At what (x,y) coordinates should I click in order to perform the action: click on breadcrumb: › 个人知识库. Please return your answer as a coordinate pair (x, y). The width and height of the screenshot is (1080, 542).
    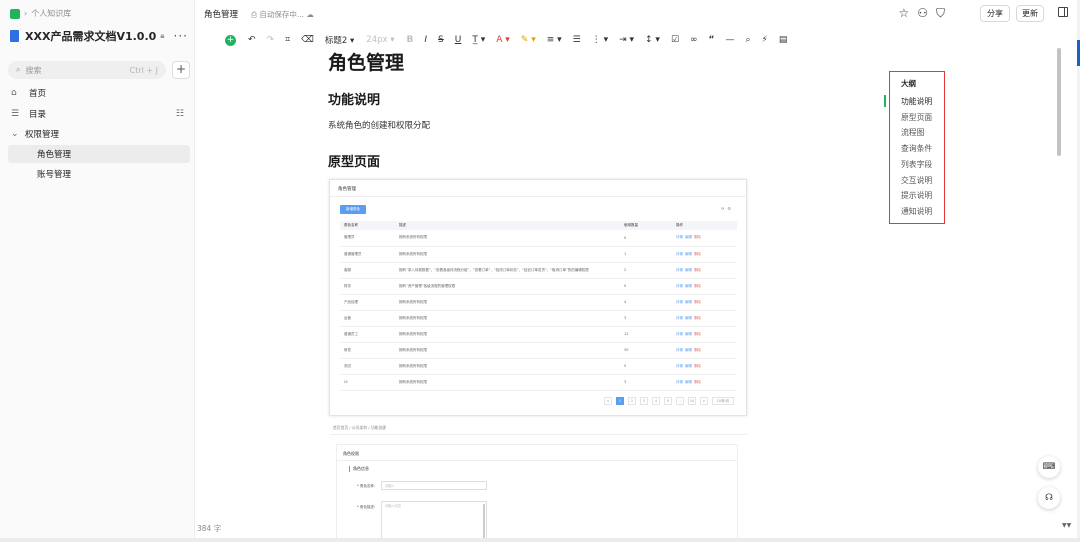
    Looking at the image, I should click on (40, 13).